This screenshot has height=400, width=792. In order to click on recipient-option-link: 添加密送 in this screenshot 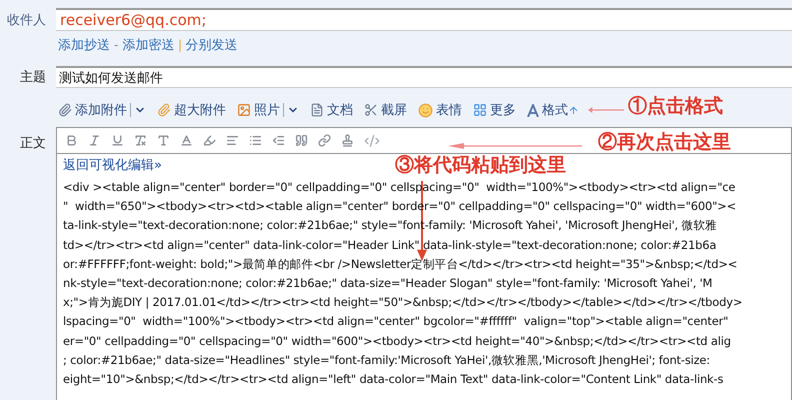, I will do `click(148, 45)`.